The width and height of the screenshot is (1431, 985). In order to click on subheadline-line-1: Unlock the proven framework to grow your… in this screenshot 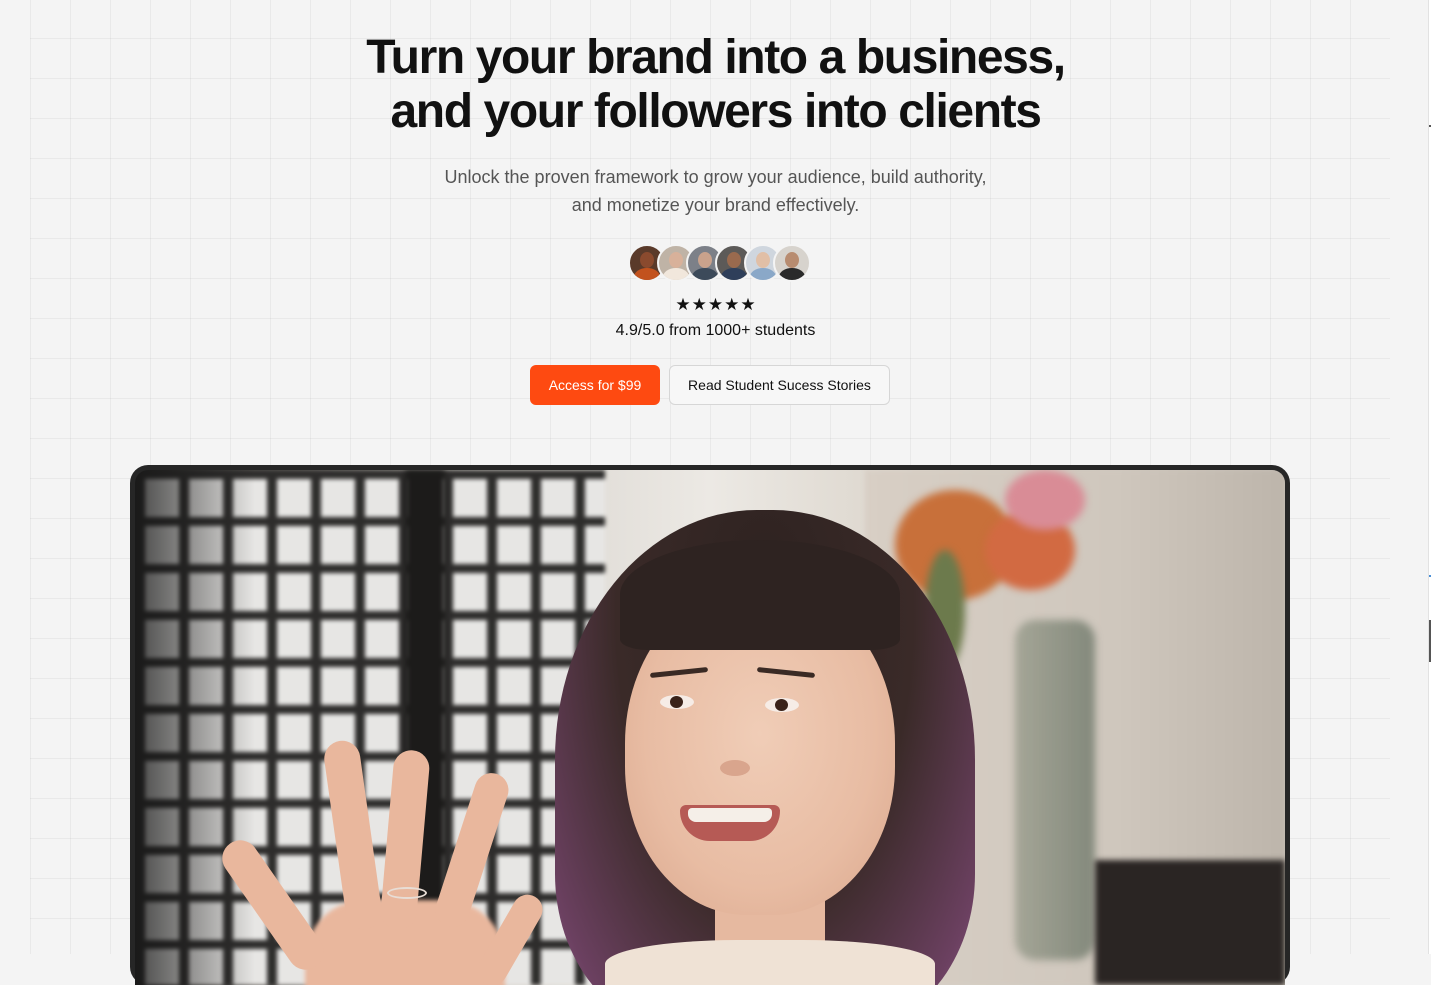, I will do `click(715, 177)`.